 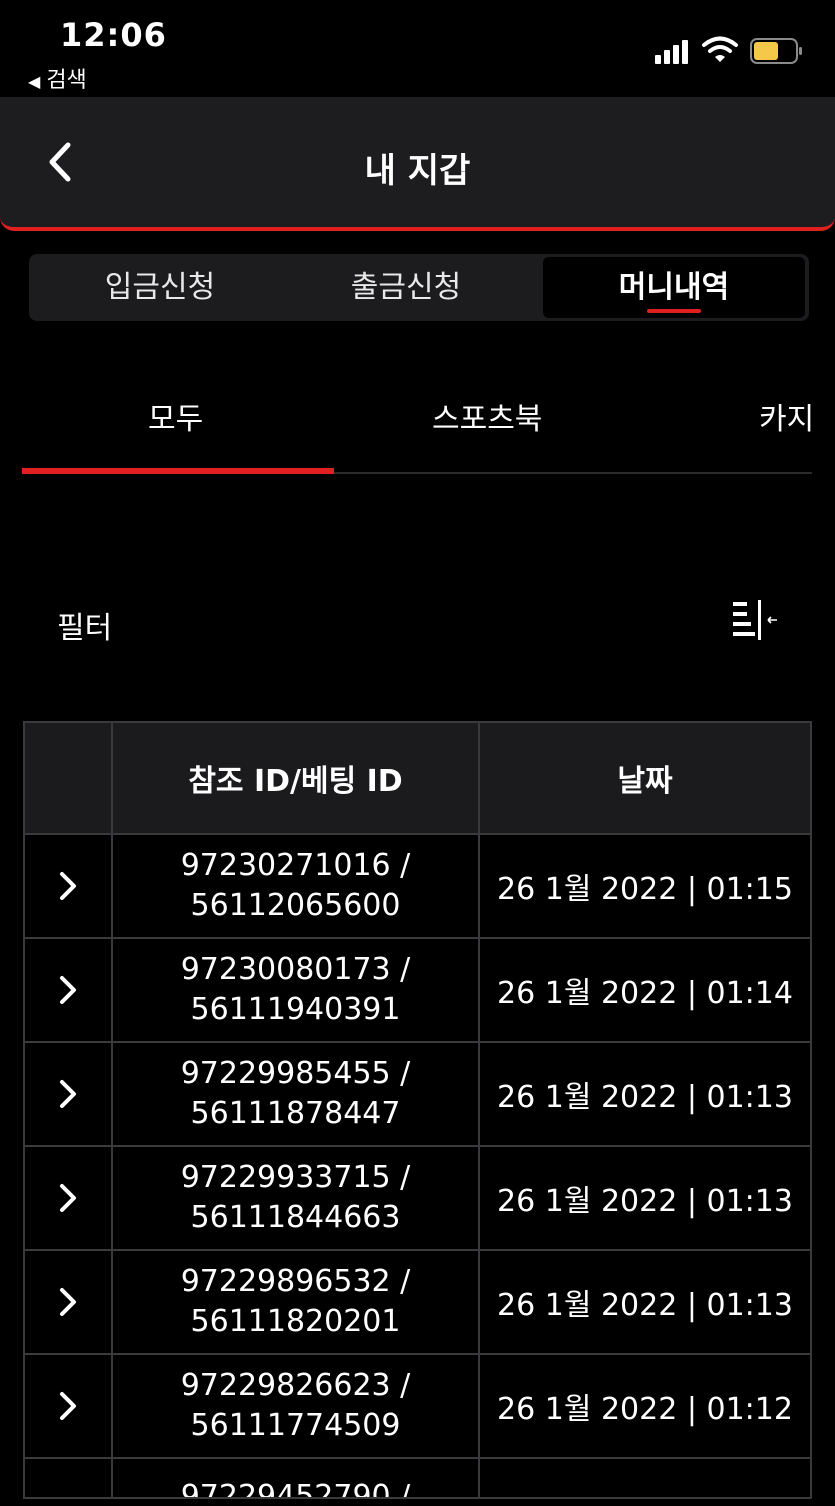 I want to click on battery-icon, so click(x=776, y=51).